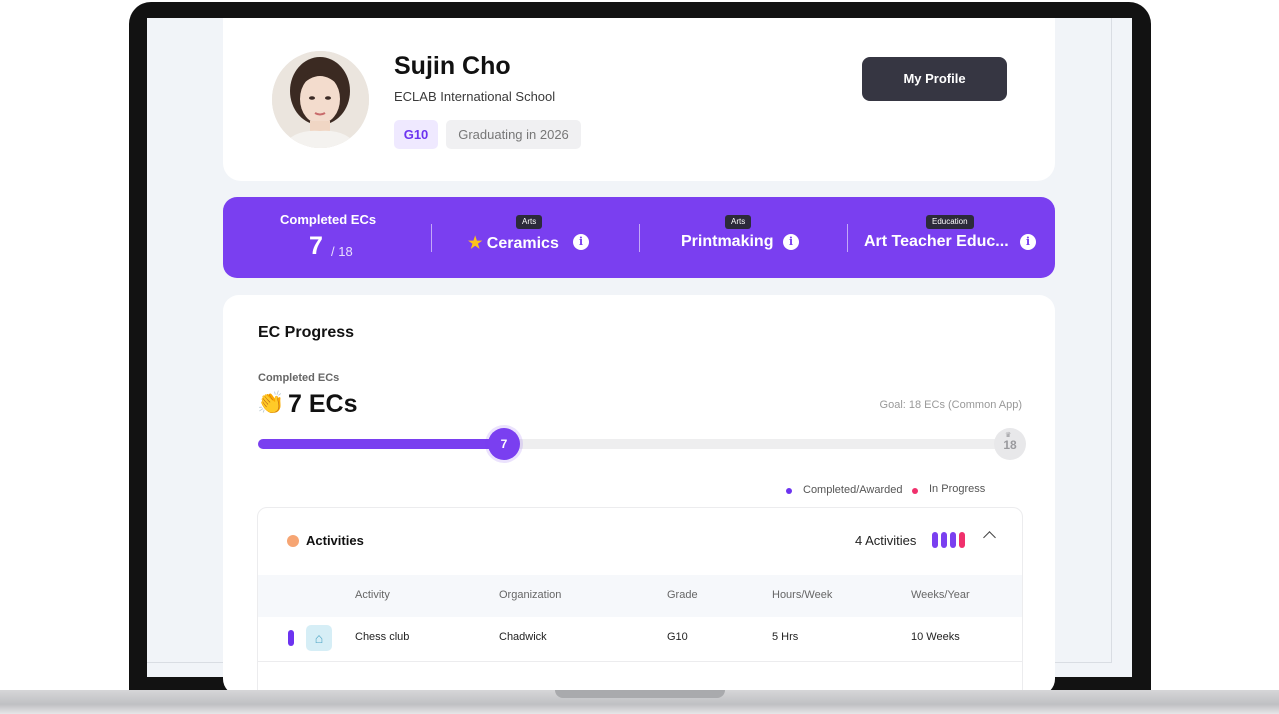 The image size is (1279, 714). I want to click on ec-item-ceramics: ★ Ceramics, so click(513, 243).